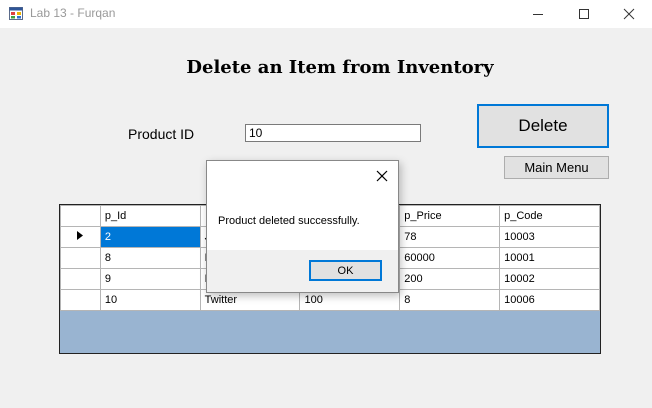  Describe the element at coordinates (150, 216) in the screenshot. I see `column-header: p_Id` at that location.